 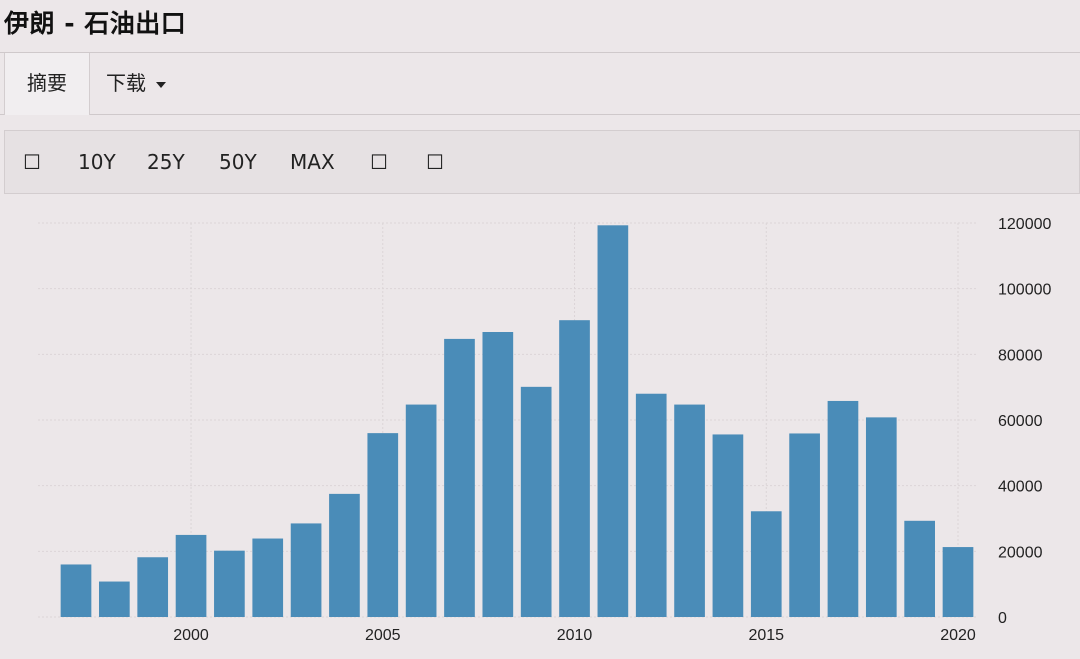 What do you see at coordinates (229, 583) in the screenshot?
I see `bar-2001` at bounding box center [229, 583].